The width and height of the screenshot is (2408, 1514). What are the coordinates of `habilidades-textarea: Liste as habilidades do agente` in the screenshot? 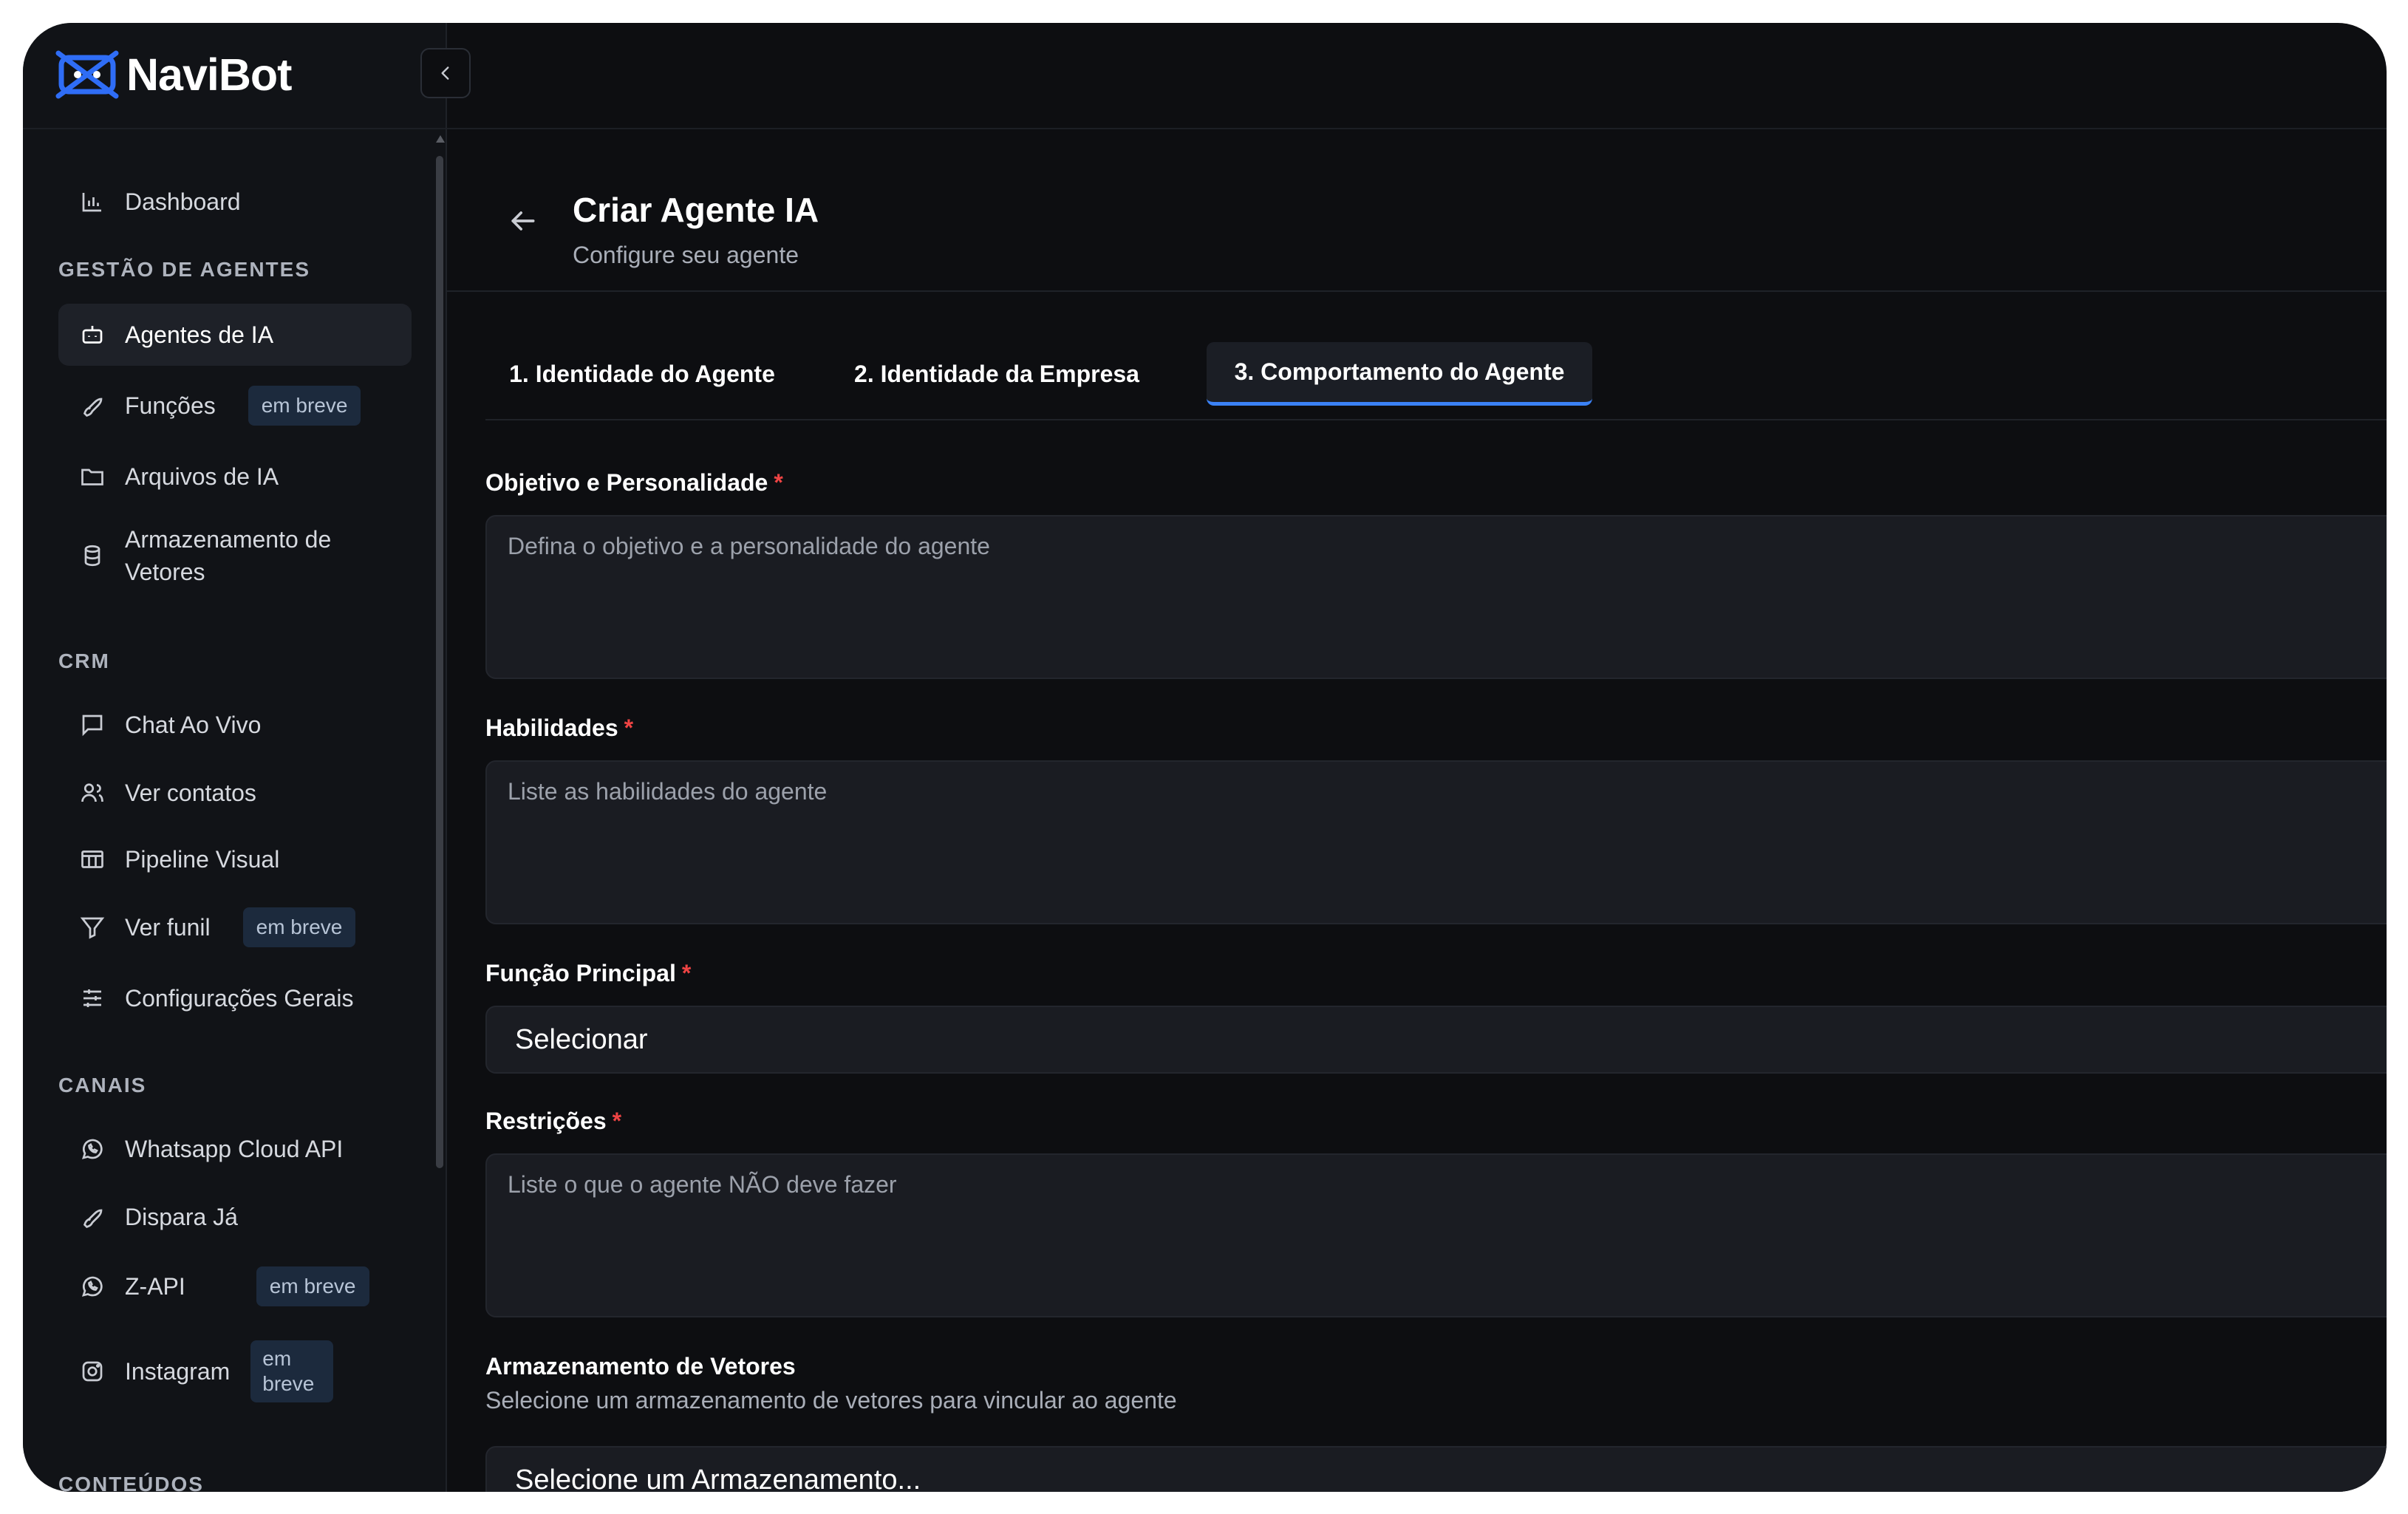 It's located at (1436, 842).